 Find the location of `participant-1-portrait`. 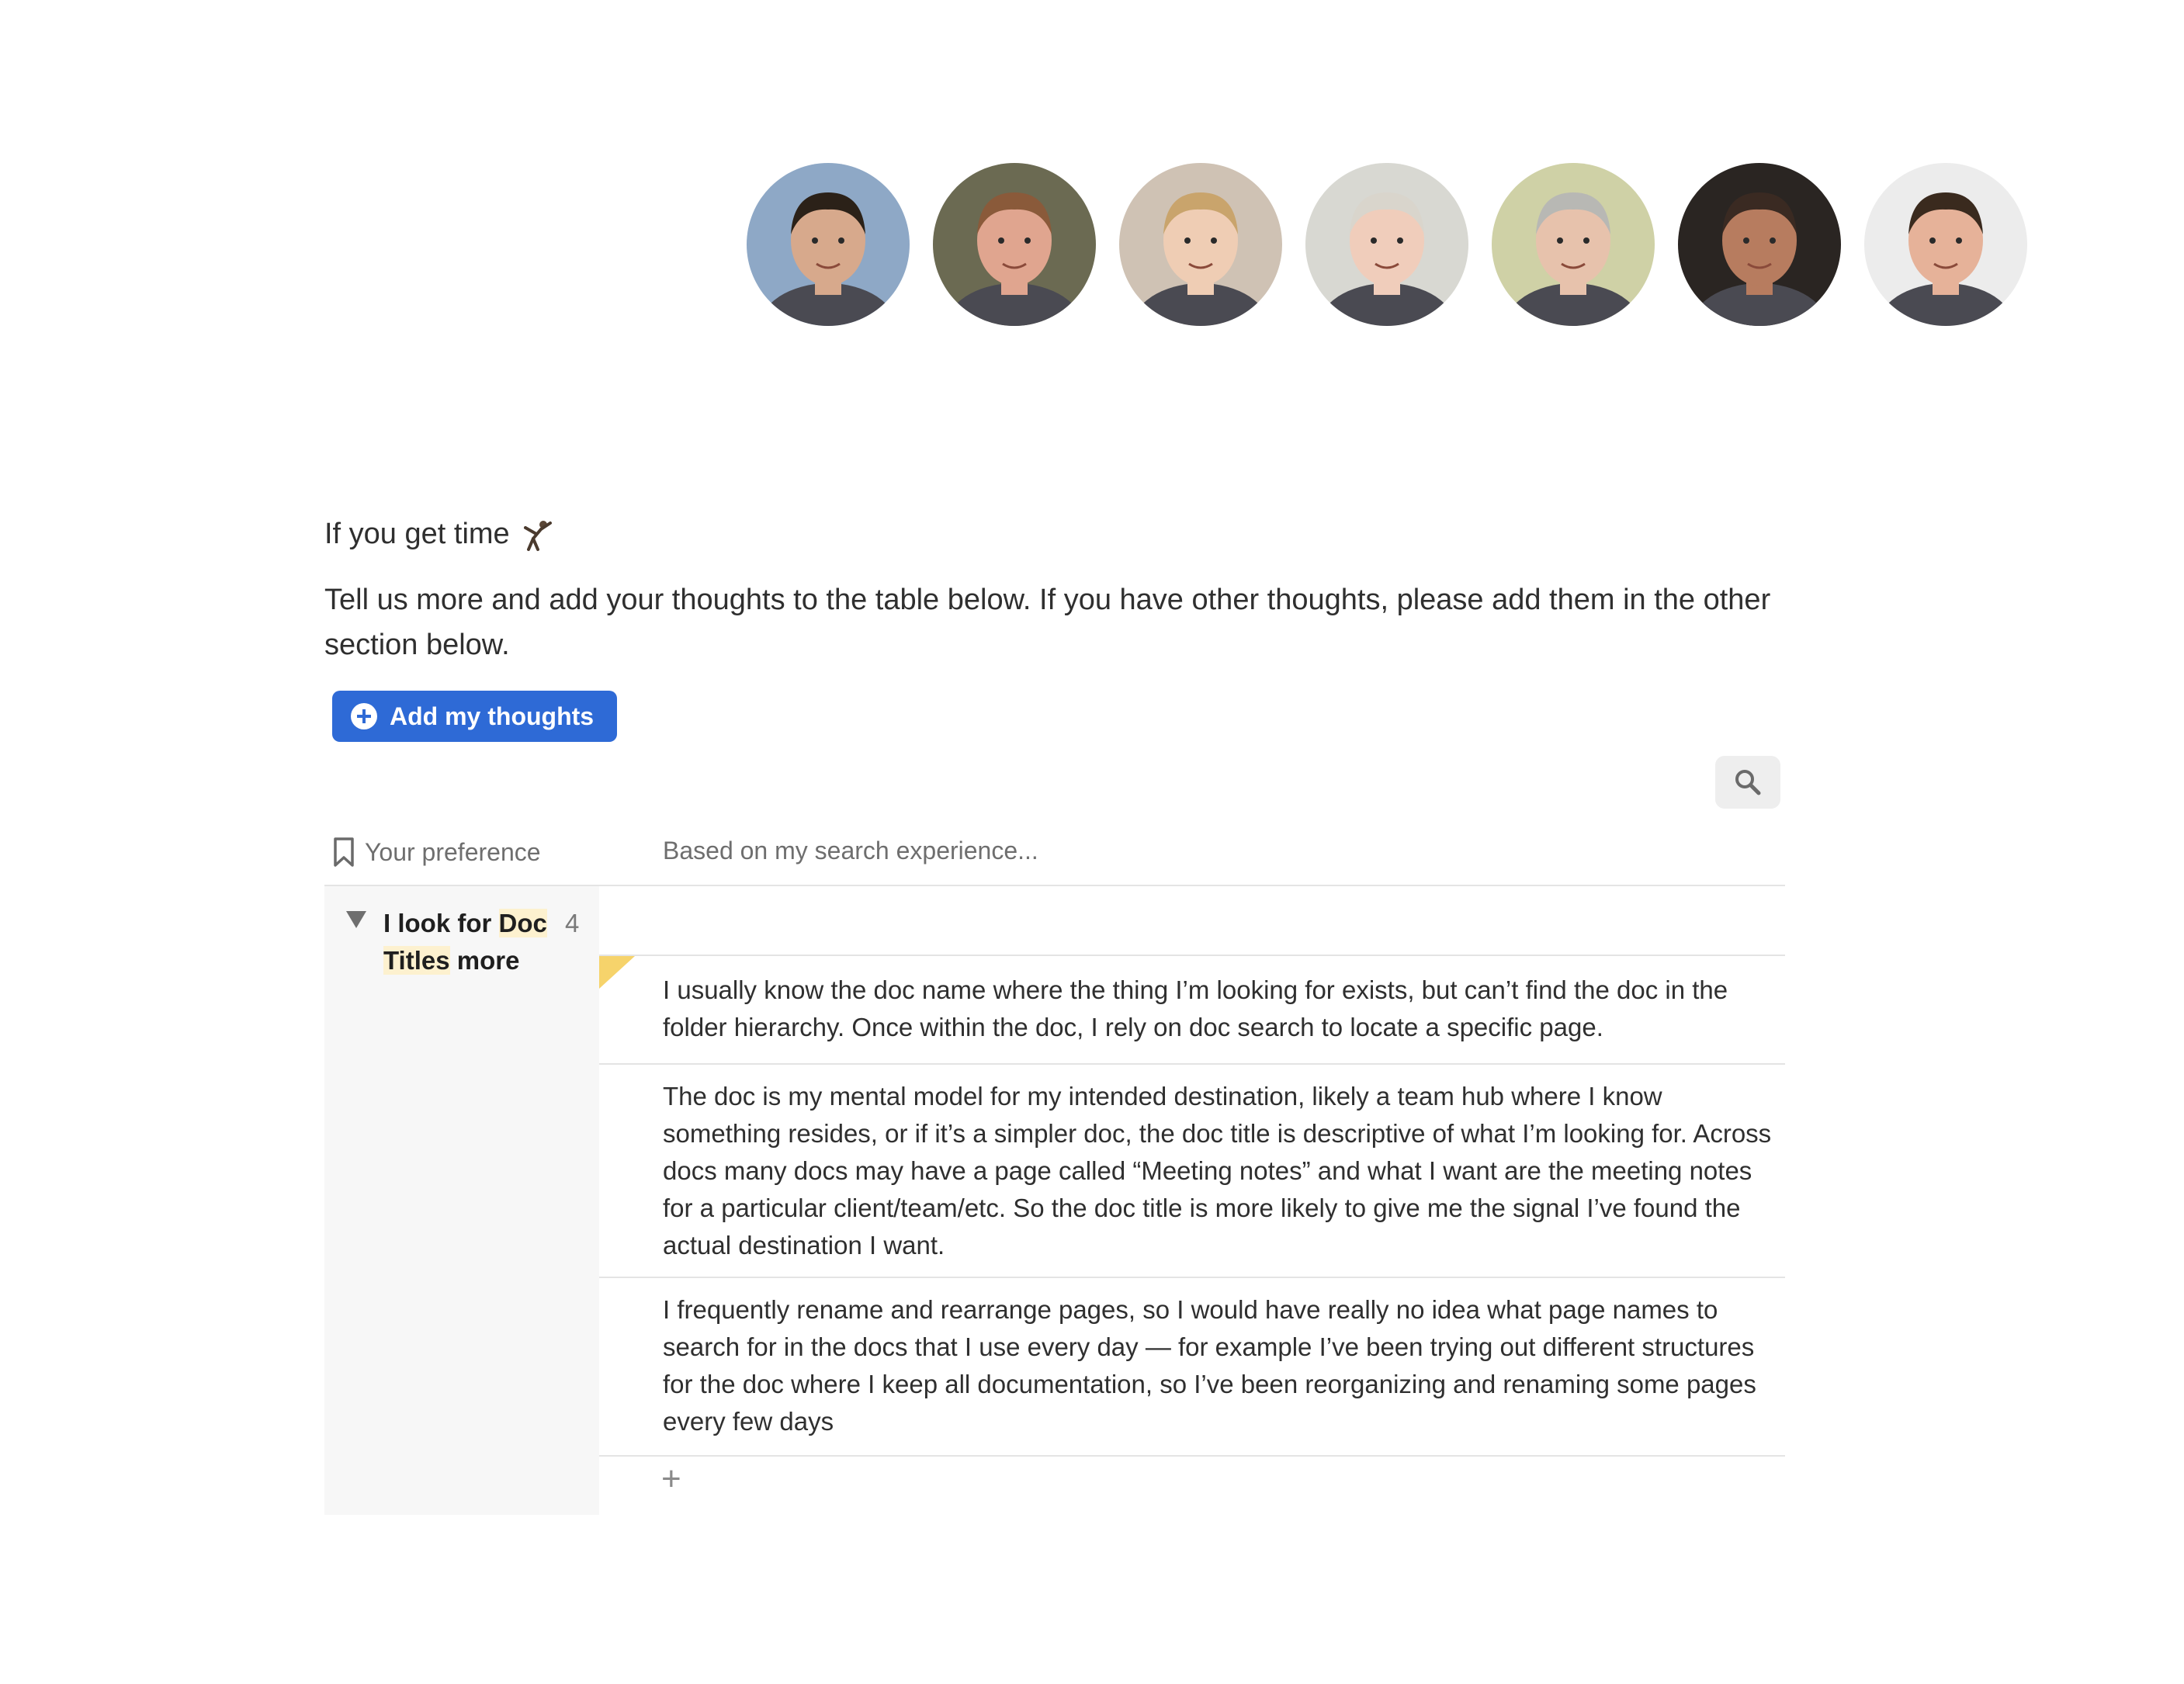

participant-1-portrait is located at coordinates (829, 245).